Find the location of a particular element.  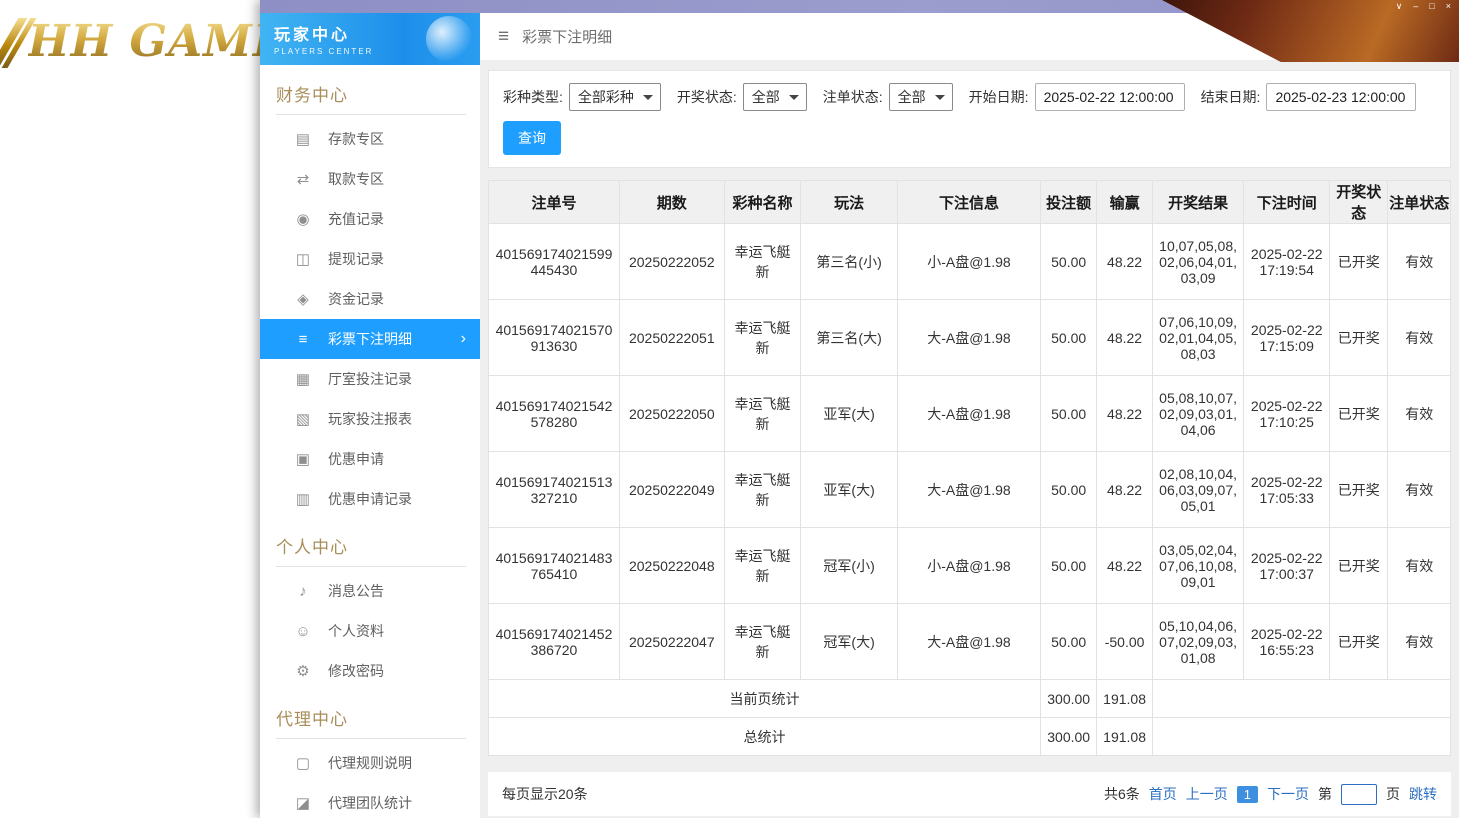

total-count: 共6条 is located at coordinates (1121, 794).